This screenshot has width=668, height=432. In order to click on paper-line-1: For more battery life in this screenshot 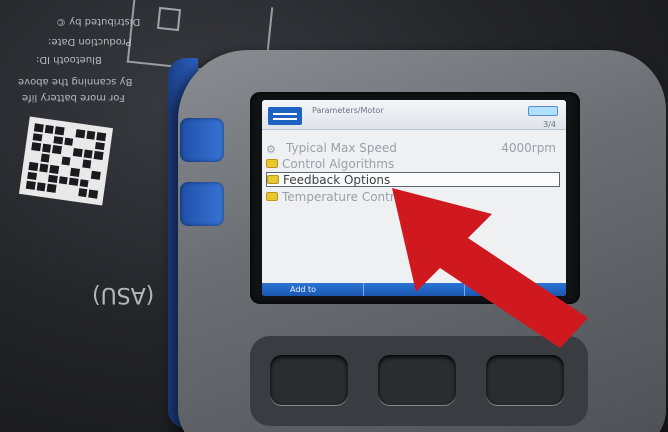, I will do `click(73, 97)`.